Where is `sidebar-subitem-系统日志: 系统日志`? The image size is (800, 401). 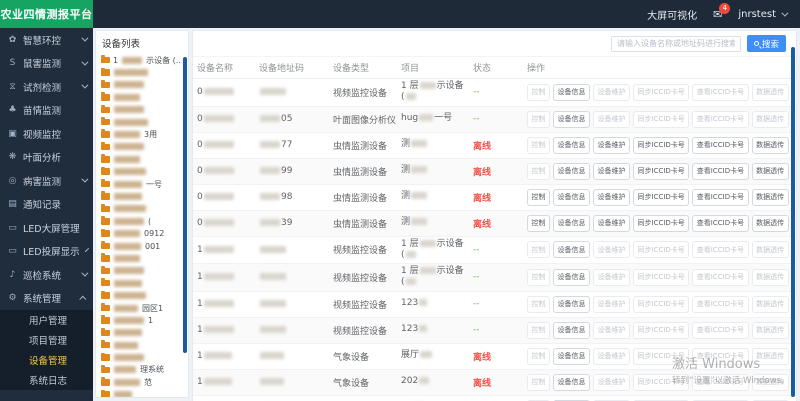
sidebar-subitem-系统日志: 系统日志 is located at coordinates (46, 380).